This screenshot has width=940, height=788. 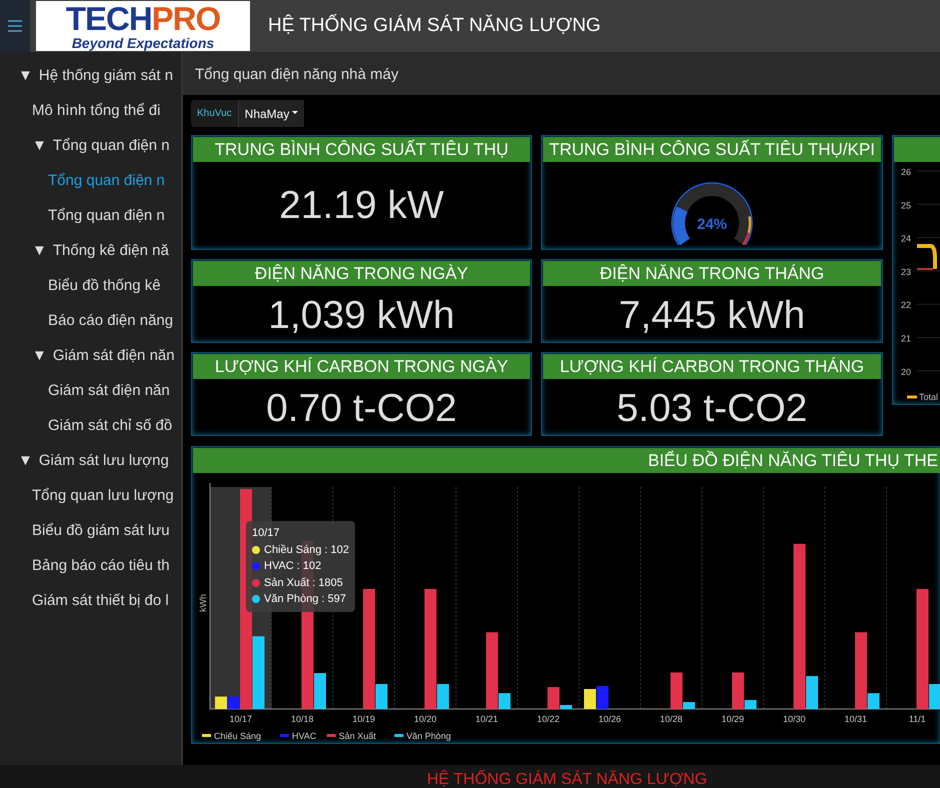 I want to click on legend-label: Sản Xuất, so click(x=357, y=736).